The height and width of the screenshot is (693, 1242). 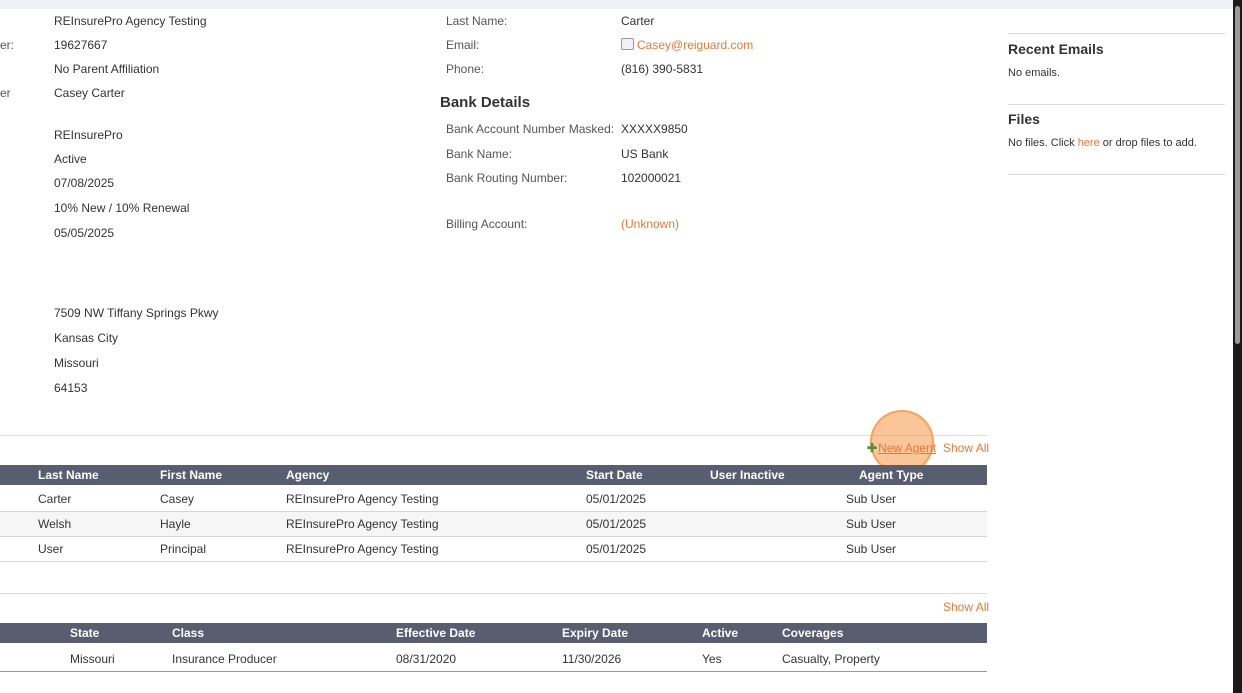 I want to click on sidebar-divider-mid, so click(x=1116, y=104).